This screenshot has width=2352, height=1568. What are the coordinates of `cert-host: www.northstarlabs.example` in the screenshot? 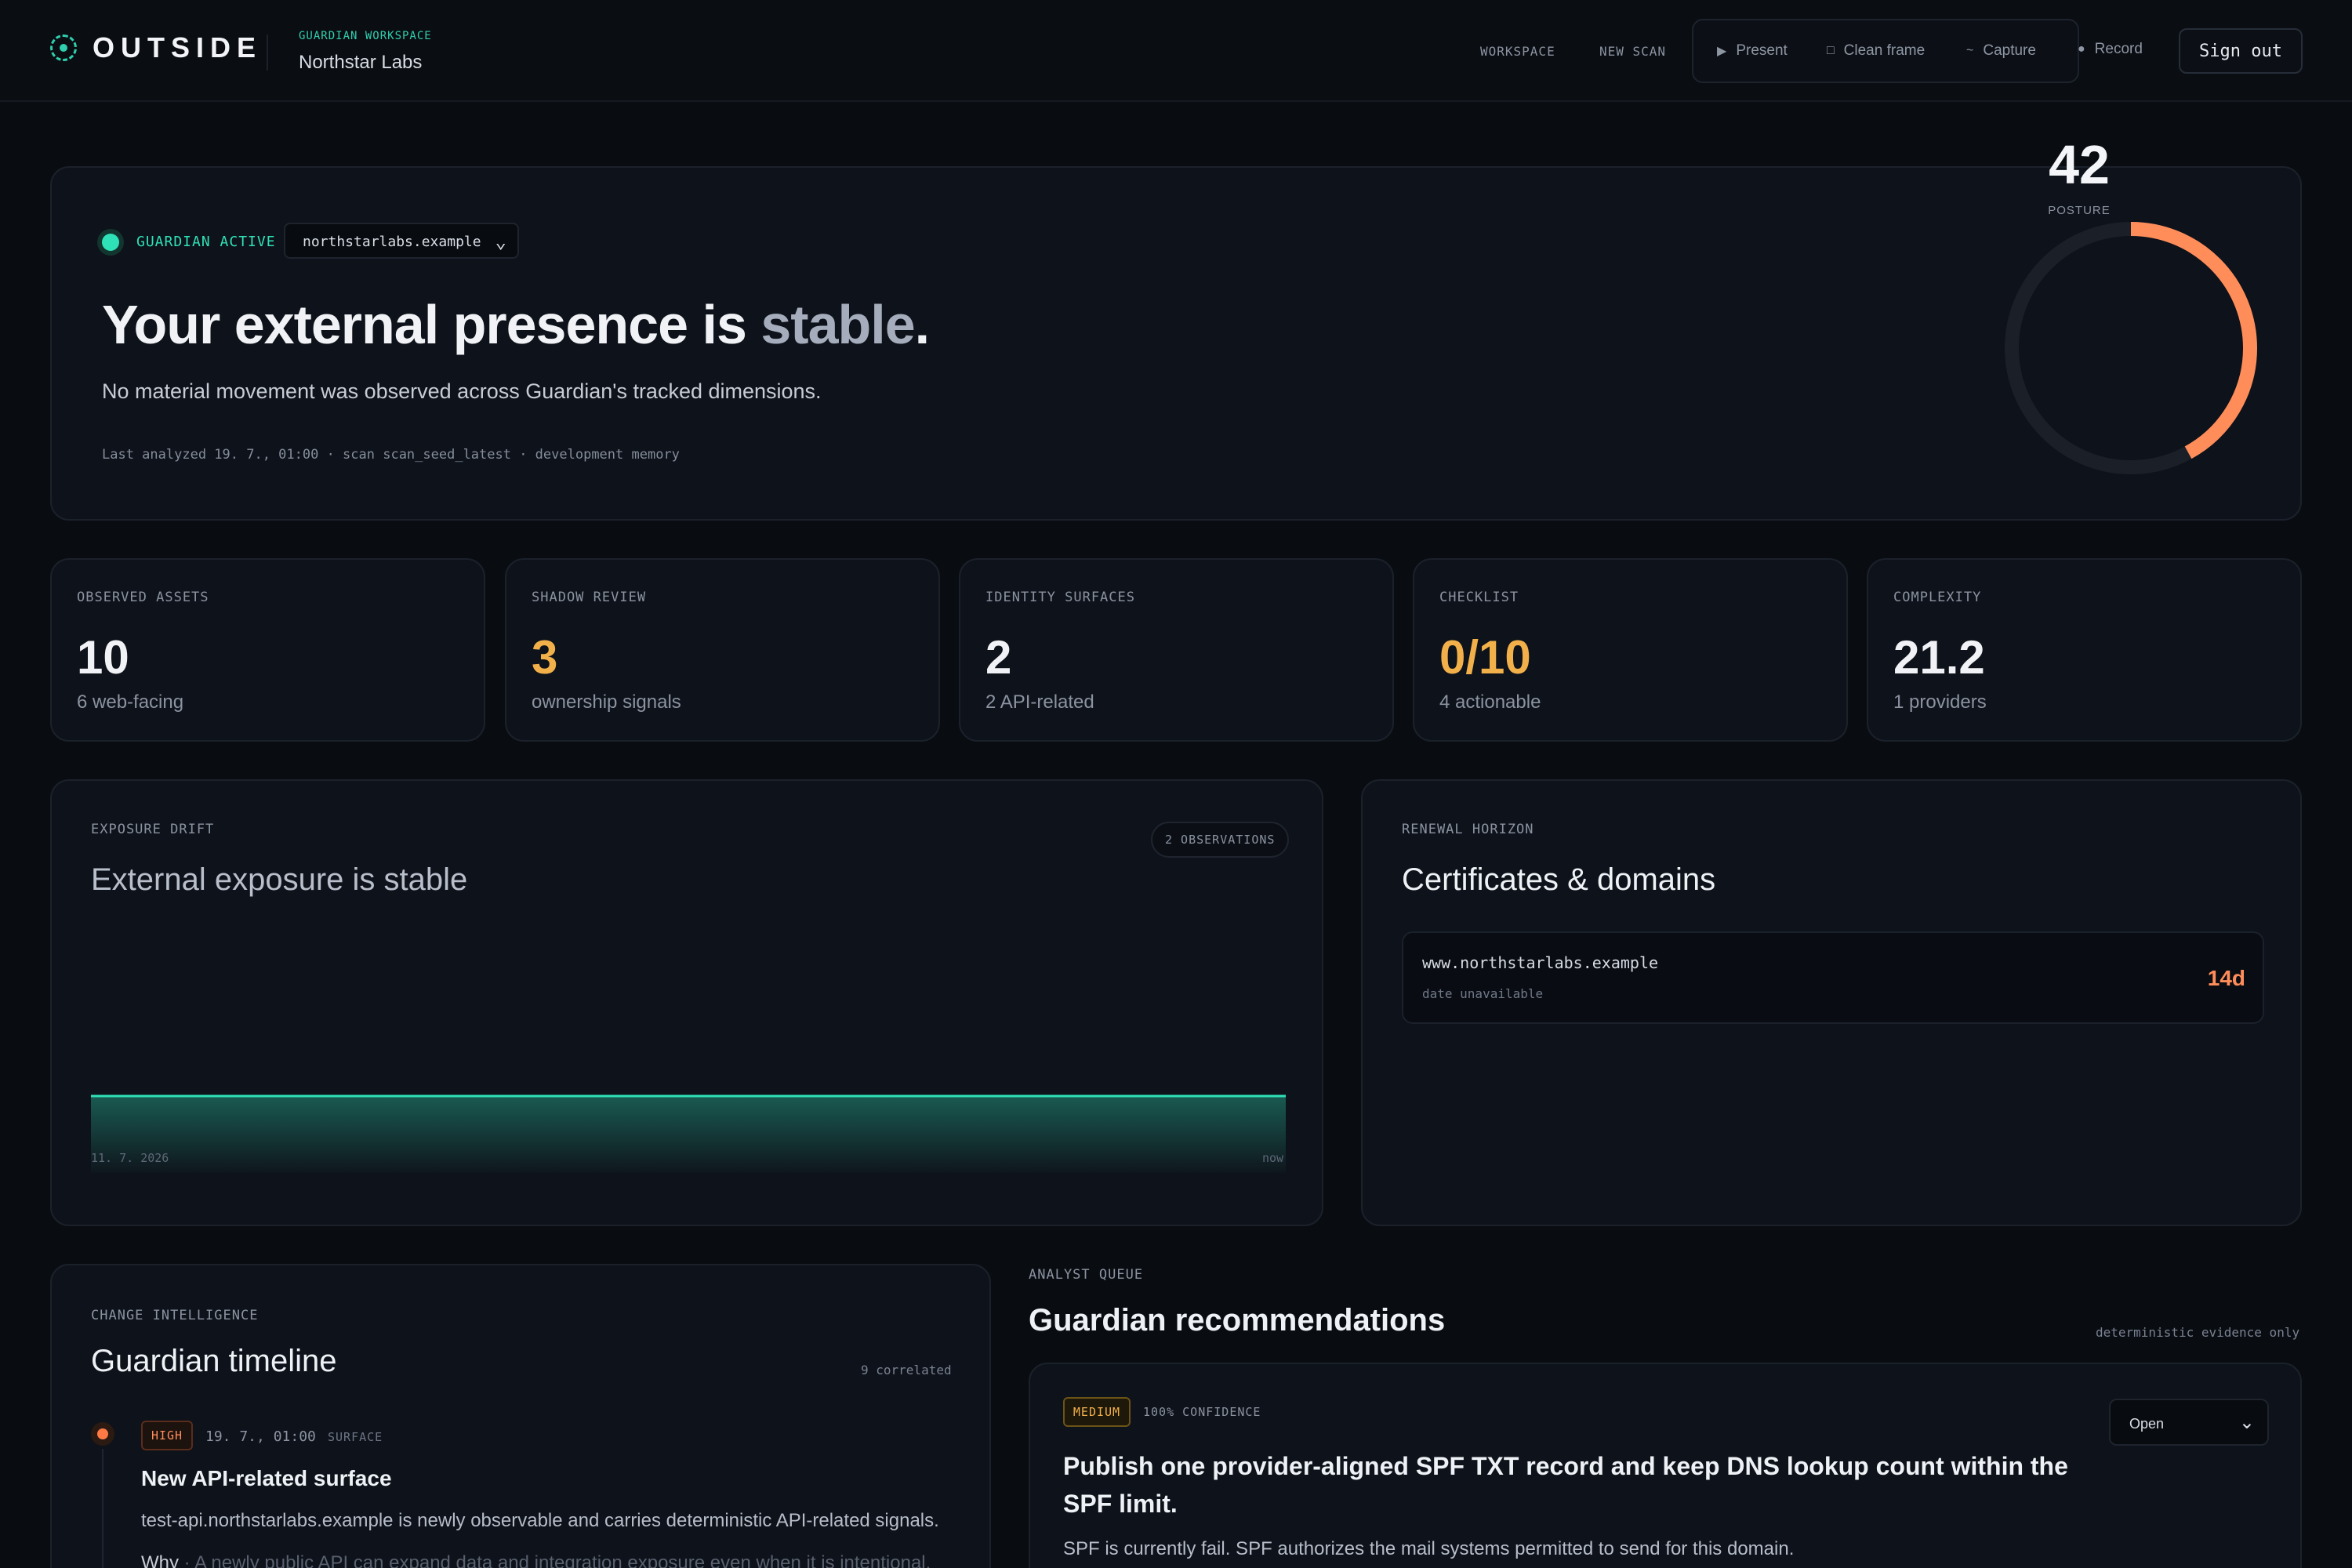 It's located at (1540, 962).